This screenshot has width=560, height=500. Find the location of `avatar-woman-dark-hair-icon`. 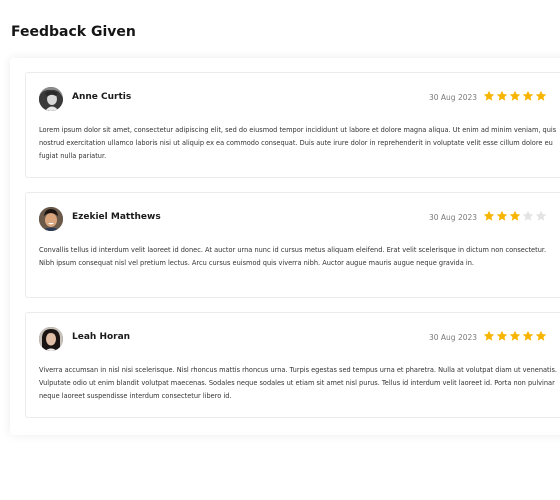

avatar-woman-dark-hair-icon is located at coordinates (51, 339).